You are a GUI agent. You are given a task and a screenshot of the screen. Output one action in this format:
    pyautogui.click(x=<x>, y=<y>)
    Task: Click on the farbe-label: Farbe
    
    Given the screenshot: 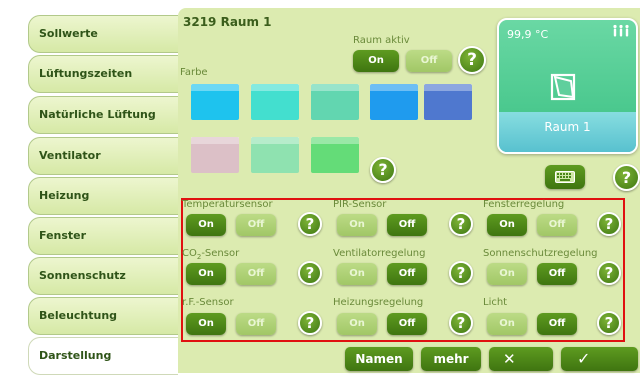 What is the action you would take?
    pyautogui.click(x=194, y=72)
    